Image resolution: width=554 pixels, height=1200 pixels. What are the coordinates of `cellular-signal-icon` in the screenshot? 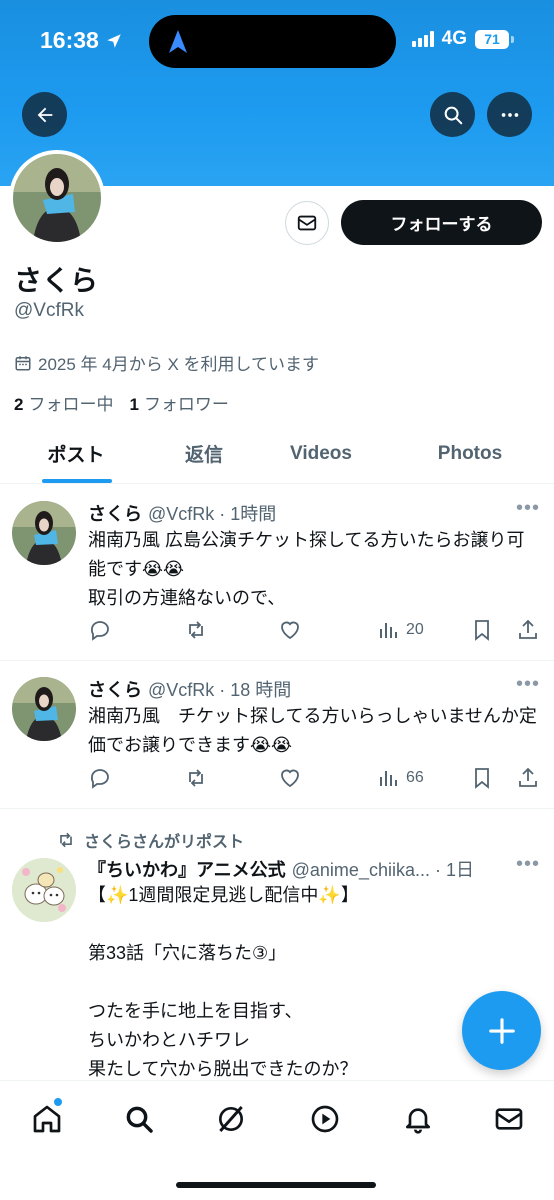 It's located at (422, 39).